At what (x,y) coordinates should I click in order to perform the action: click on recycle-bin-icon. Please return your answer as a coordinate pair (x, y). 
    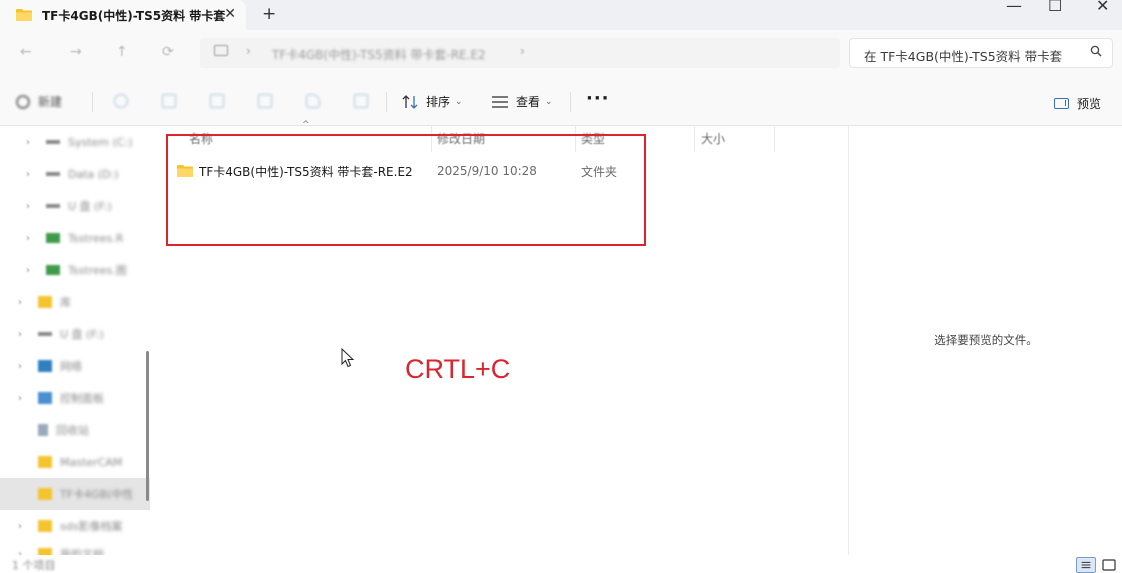
    Looking at the image, I should click on (43, 430).